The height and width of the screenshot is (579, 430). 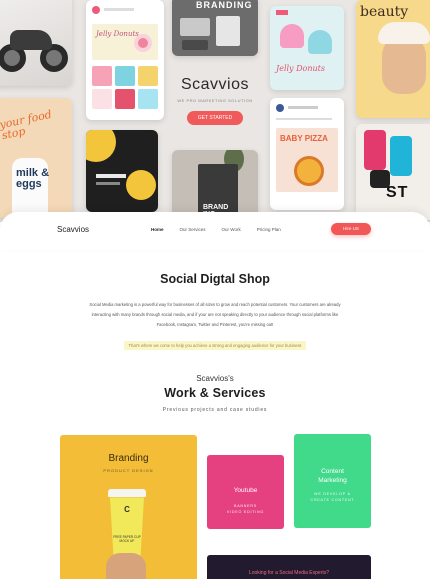 What do you see at coordinates (224, 5) in the screenshot?
I see `branding-label: BRANDING` at bounding box center [224, 5].